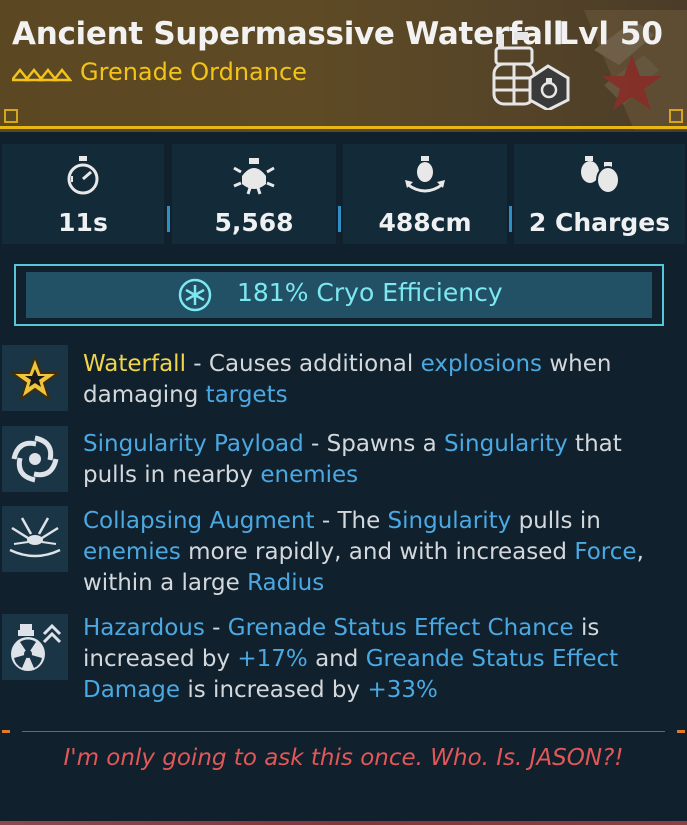  What do you see at coordinates (600, 175) in the screenshot?
I see `grenade-charges-icon` at bounding box center [600, 175].